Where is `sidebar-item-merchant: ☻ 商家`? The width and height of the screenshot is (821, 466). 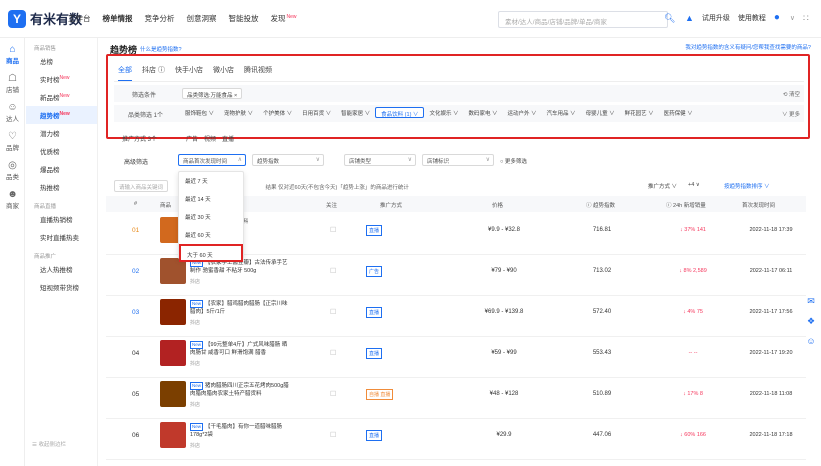 sidebar-item-merchant: ☻ 商家 is located at coordinates (12, 199).